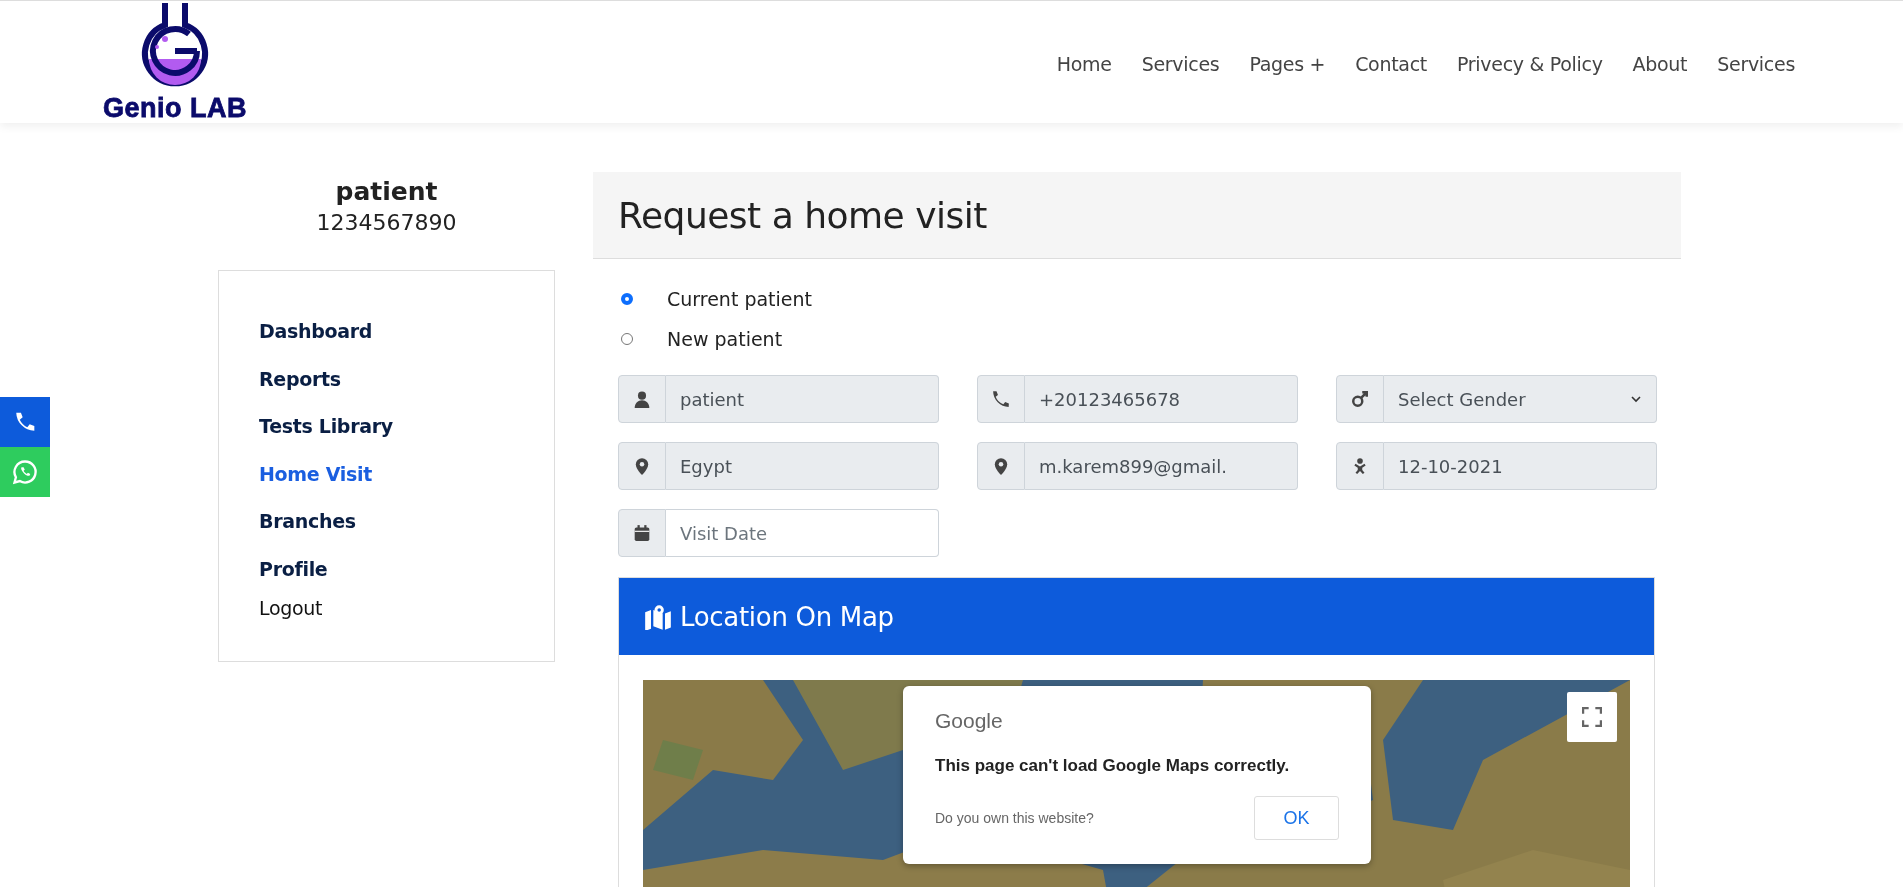  What do you see at coordinates (802, 215) in the screenshot?
I see `page-title: Request a home visit` at bounding box center [802, 215].